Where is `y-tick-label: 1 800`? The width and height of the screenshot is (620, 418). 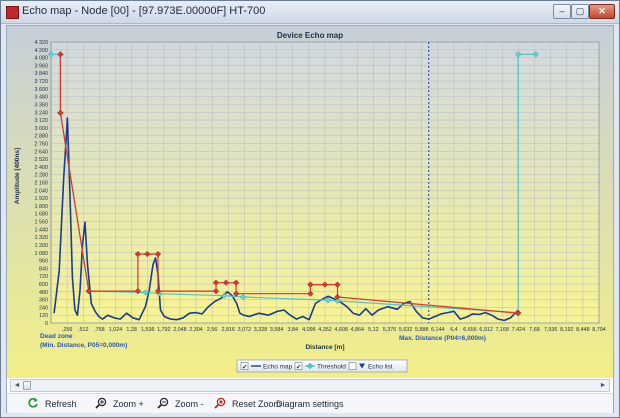
y-tick-label: 1 800 is located at coordinates (42, 207).